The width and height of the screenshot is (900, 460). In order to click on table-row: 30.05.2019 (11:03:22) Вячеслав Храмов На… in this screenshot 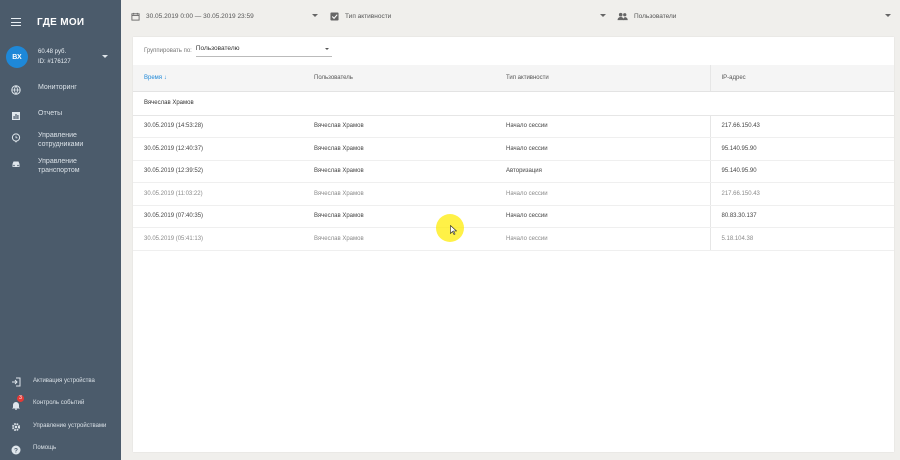, I will do `click(513, 194)`.